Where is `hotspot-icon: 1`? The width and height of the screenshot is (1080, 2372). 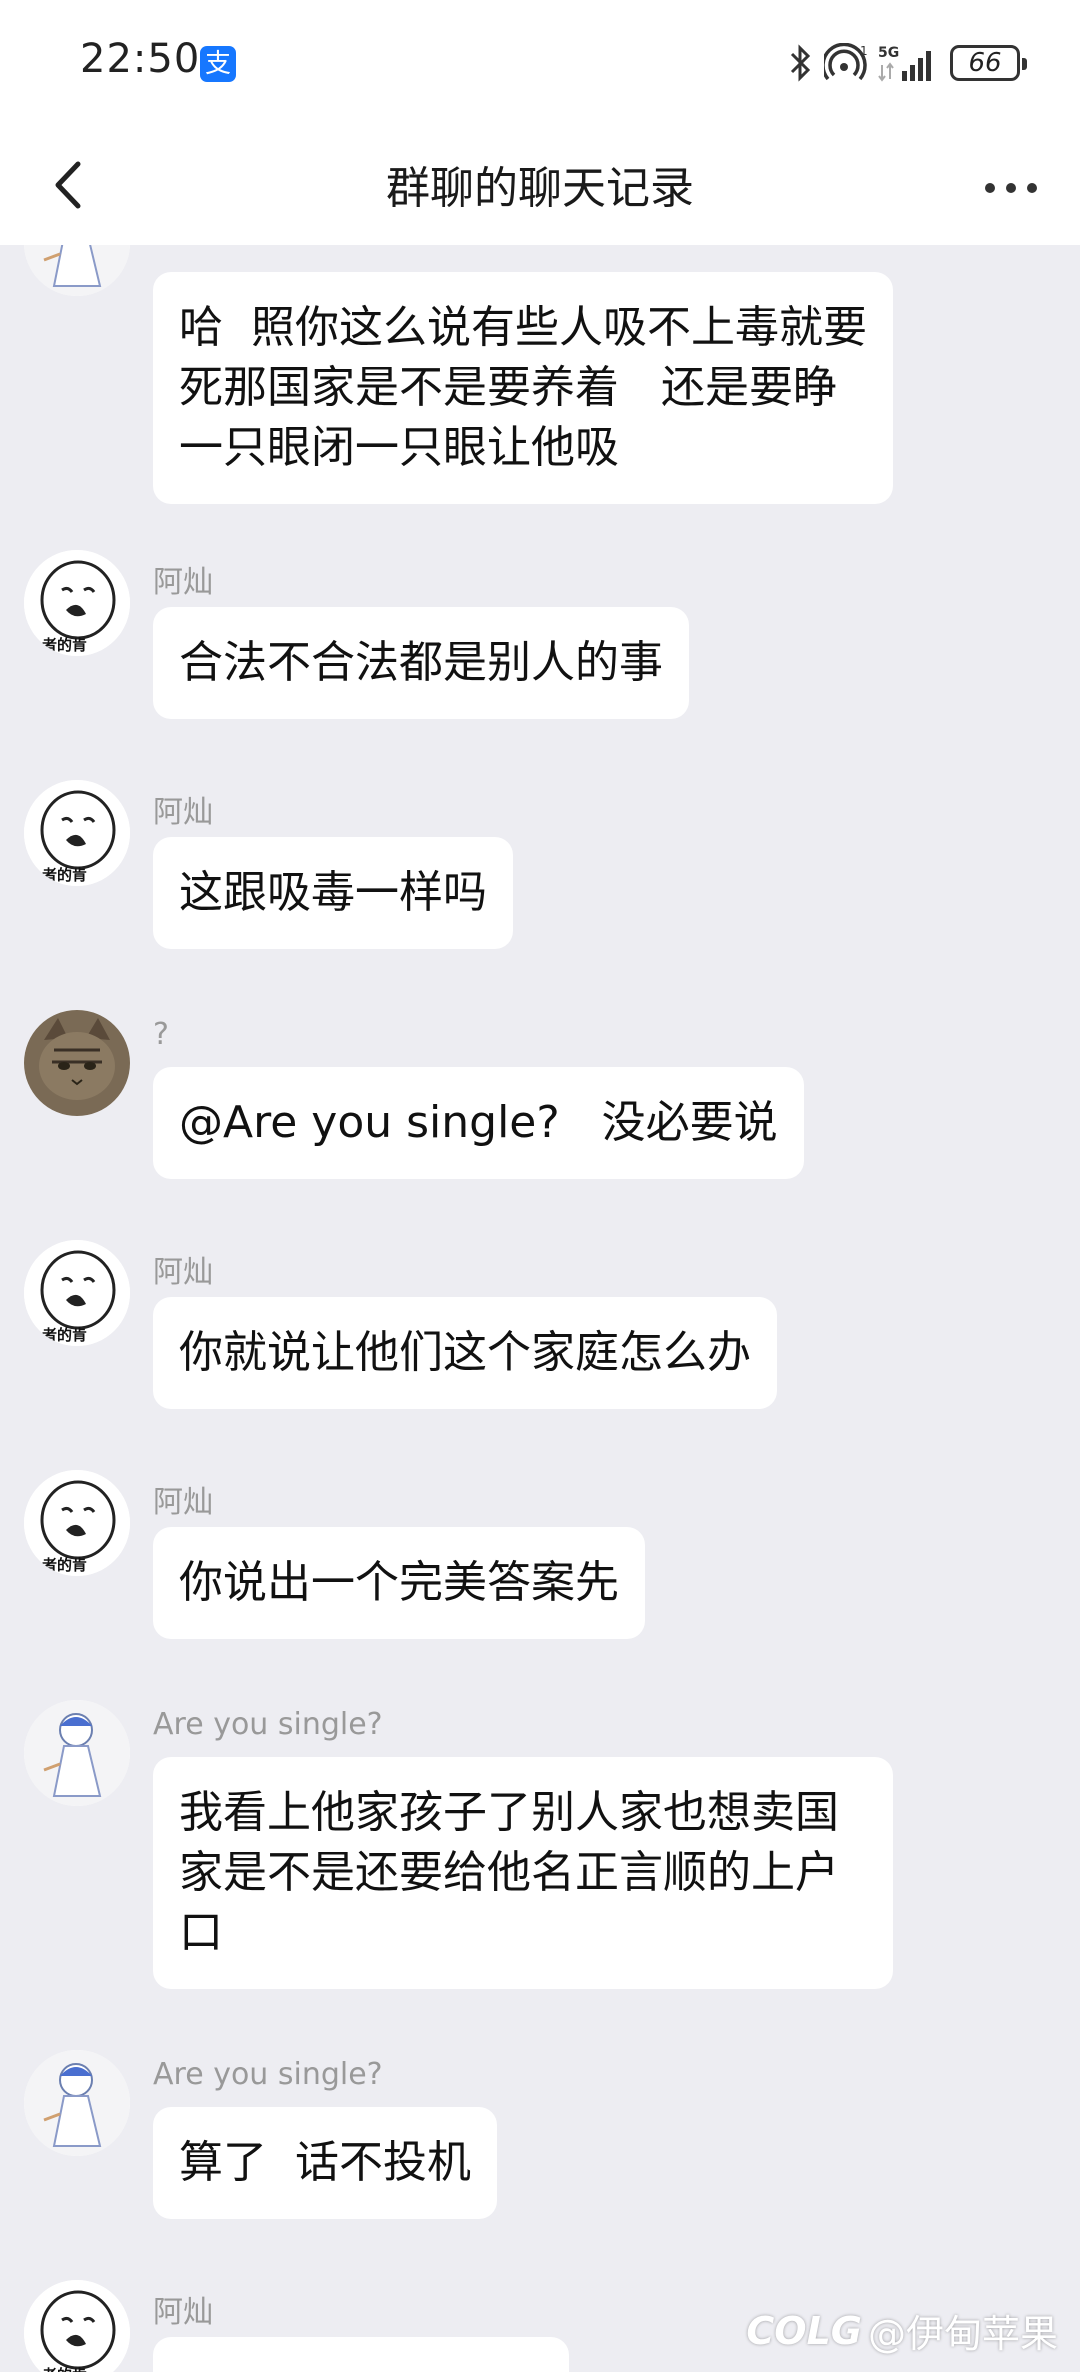 hotspot-icon: 1 is located at coordinates (846, 63).